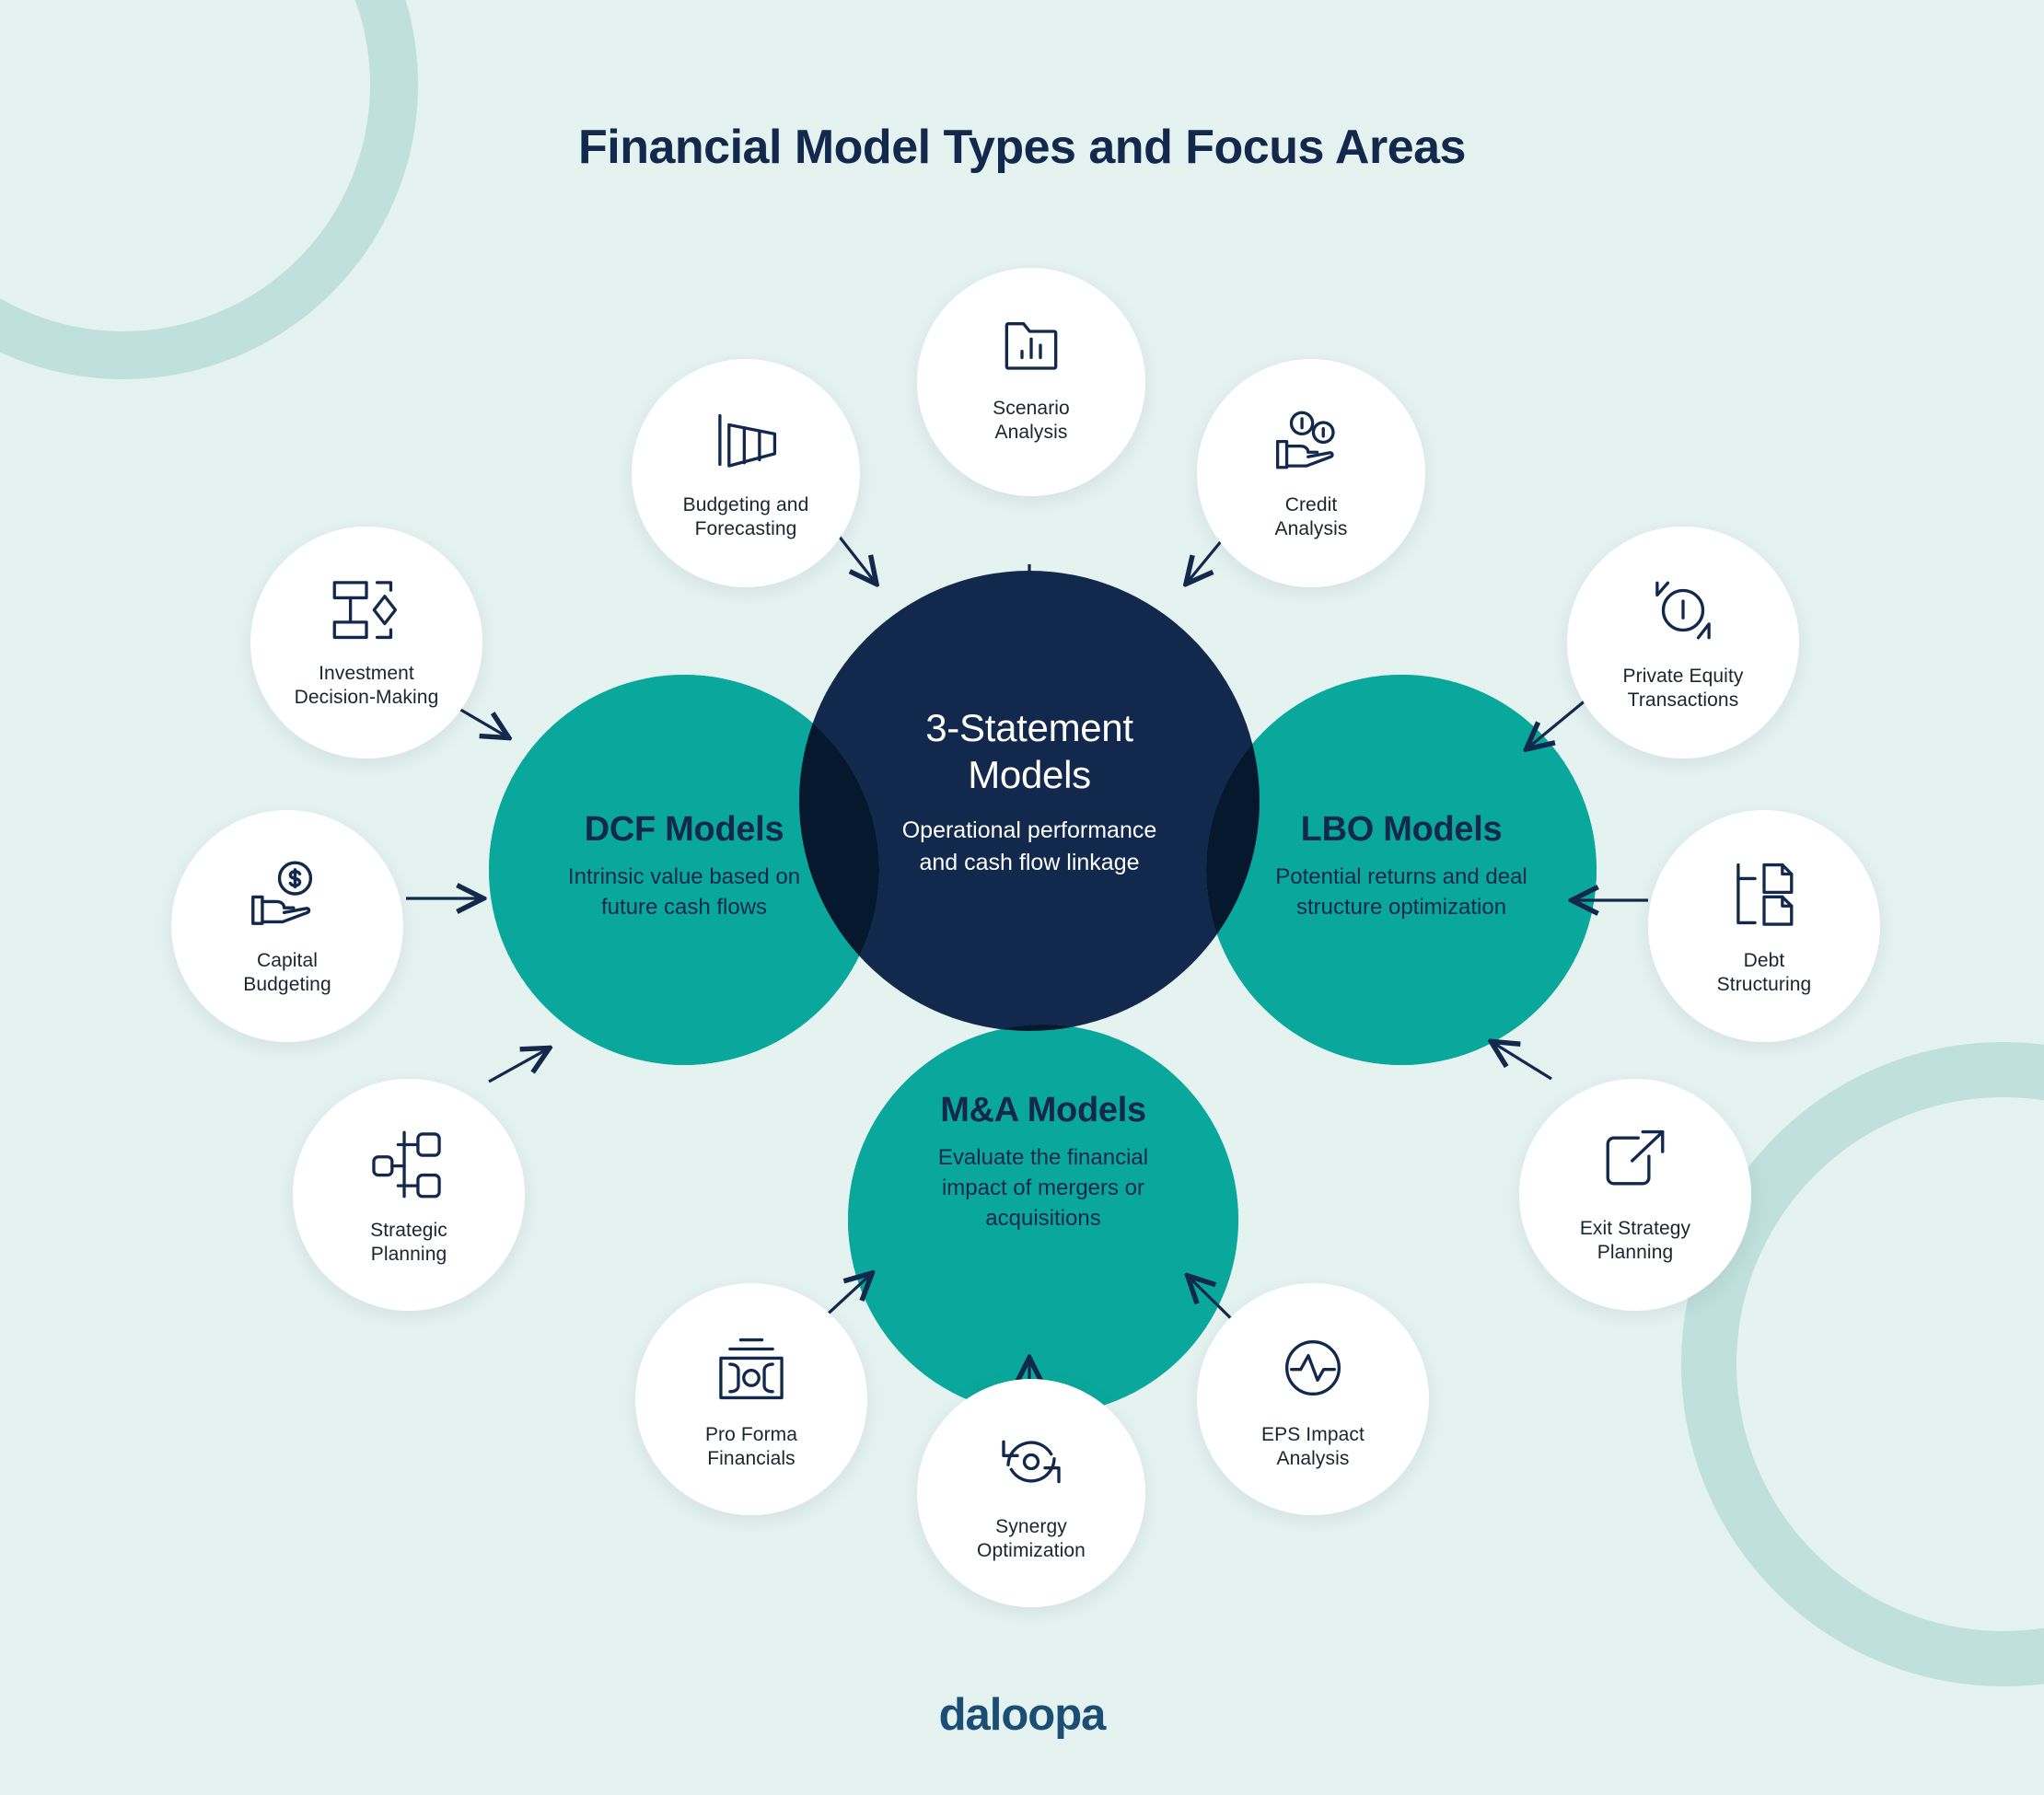 The width and height of the screenshot is (2044, 1795). Describe the element at coordinates (409, 1230) in the screenshot. I see `focus-label-line1: Strategic` at that location.